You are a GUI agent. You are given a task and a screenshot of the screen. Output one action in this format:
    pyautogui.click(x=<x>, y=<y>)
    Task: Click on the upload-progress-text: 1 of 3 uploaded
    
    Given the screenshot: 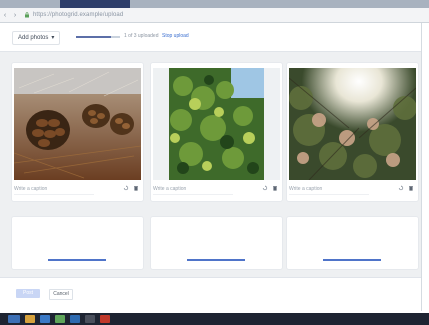 What is the action you would take?
    pyautogui.click(x=141, y=36)
    